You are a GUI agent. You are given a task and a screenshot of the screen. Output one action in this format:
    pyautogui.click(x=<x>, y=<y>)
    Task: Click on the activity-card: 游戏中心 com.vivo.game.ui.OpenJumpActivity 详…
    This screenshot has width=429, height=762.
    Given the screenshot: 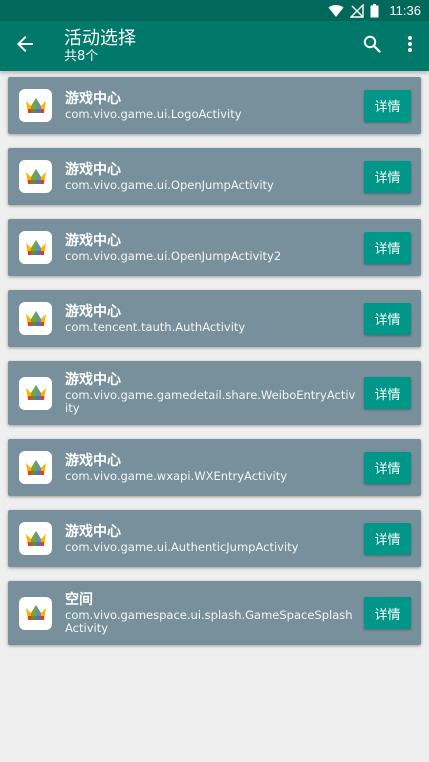 What is the action you would take?
    pyautogui.click(x=214, y=176)
    